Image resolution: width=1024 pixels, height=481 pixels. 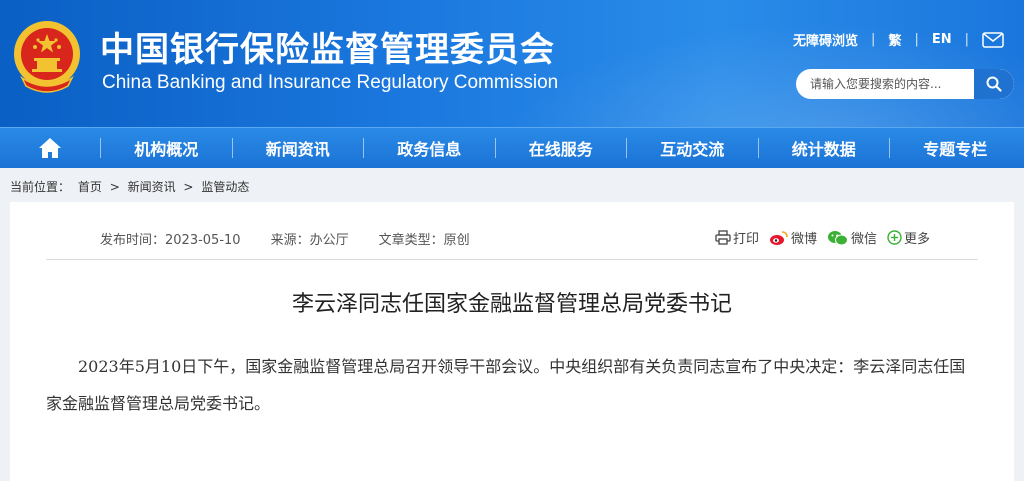 I want to click on search-button, so click(x=994, y=84).